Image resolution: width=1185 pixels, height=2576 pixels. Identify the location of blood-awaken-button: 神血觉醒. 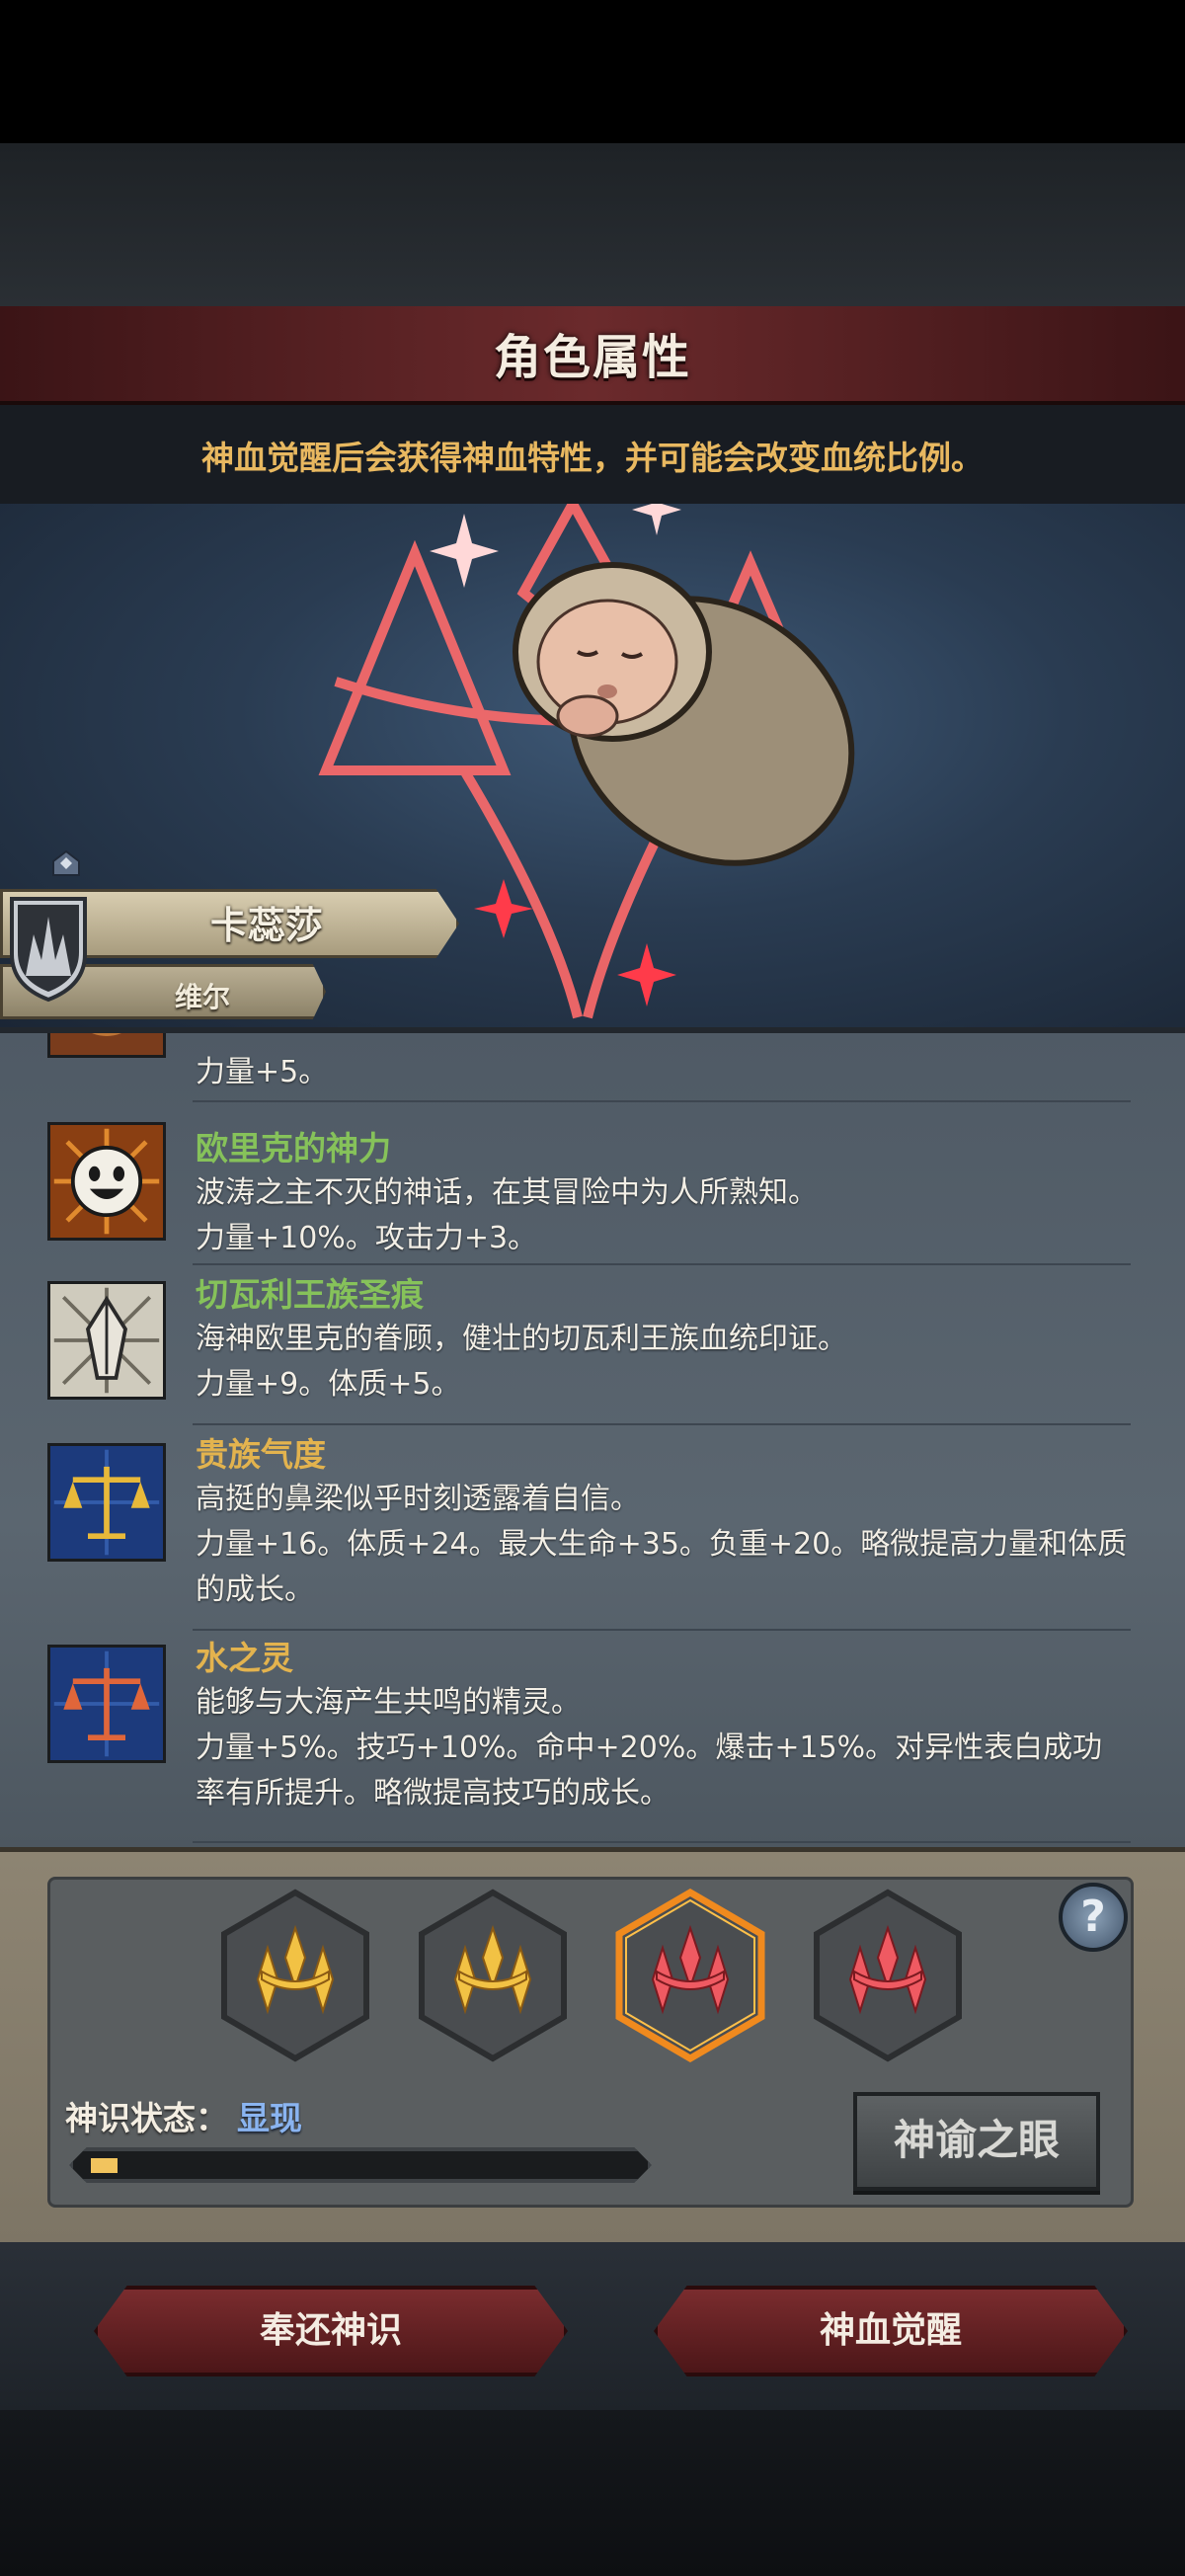
(891, 2331).